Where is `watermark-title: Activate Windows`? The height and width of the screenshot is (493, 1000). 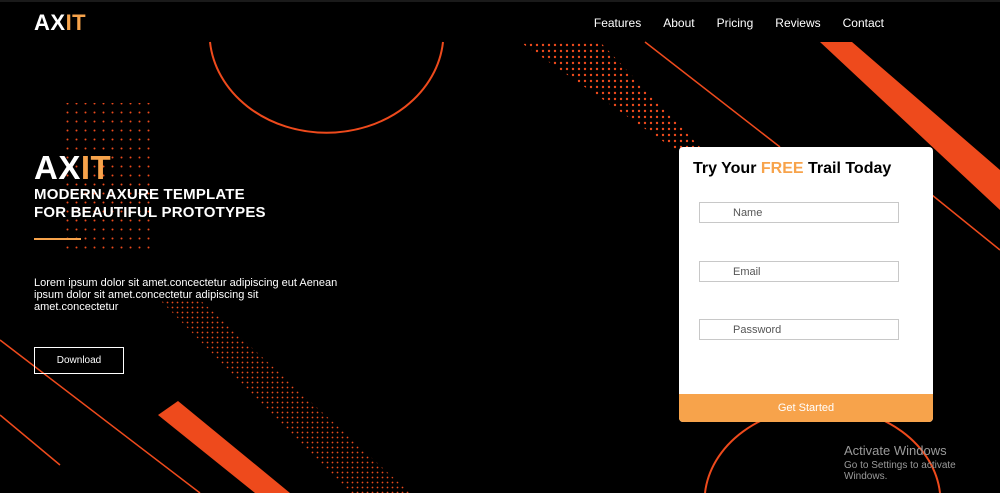 watermark-title: Activate Windows is located at coordinates (895, 450).